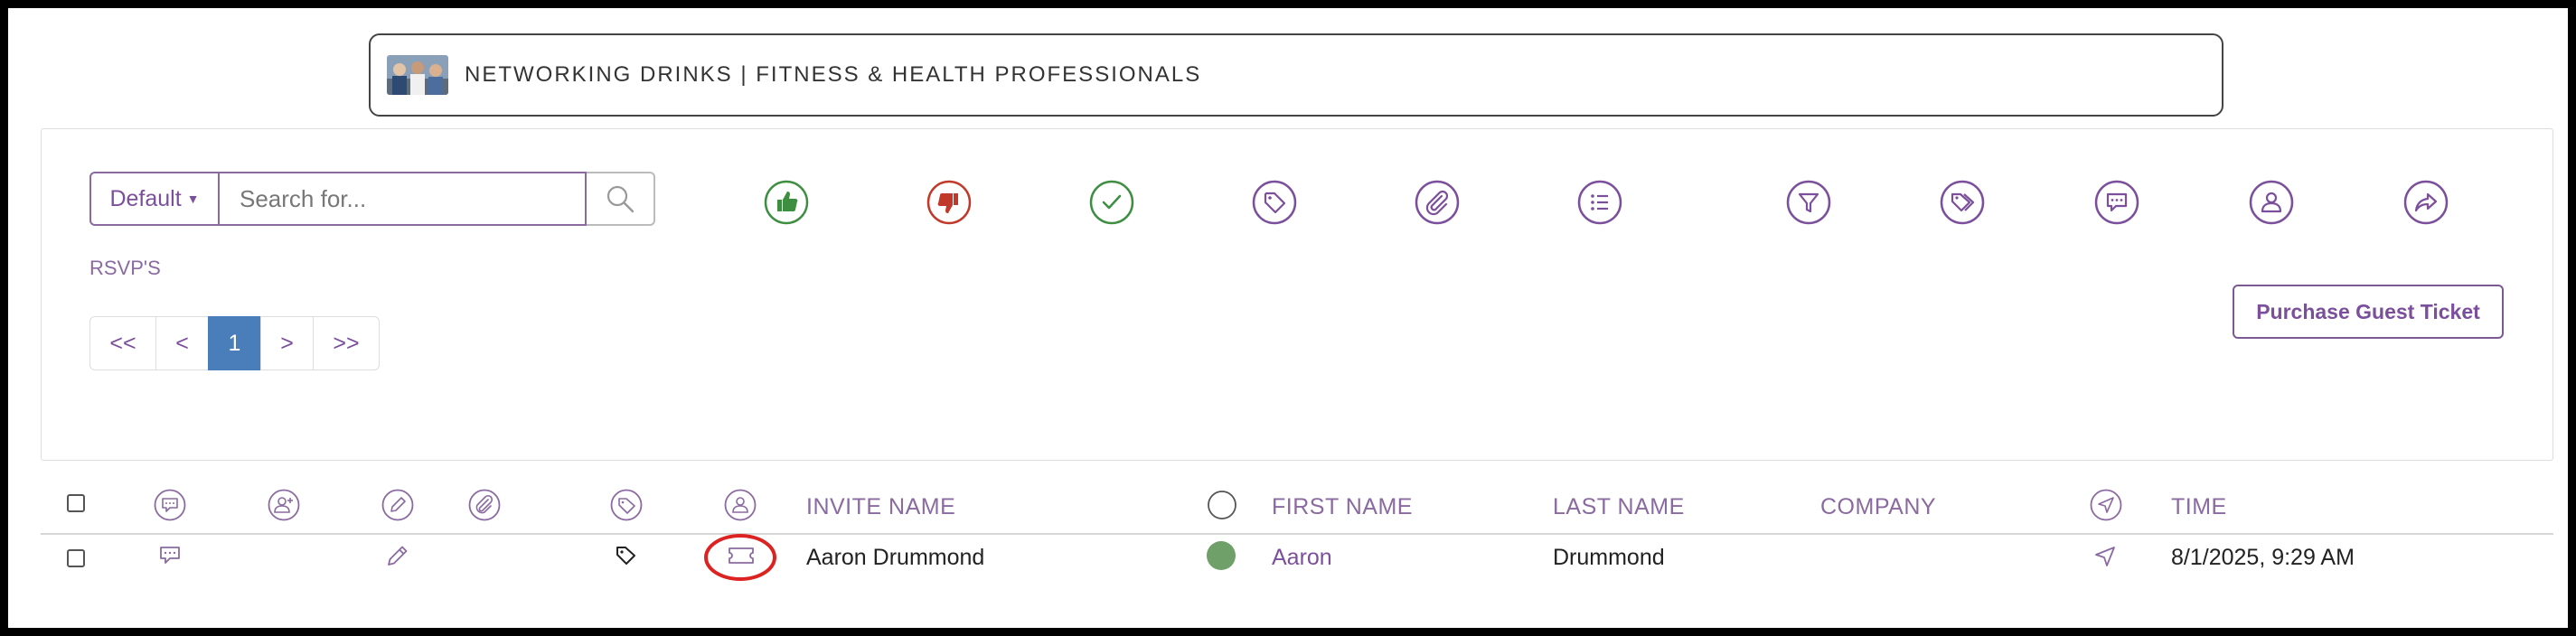  I want to click on page-first-button: <<, so click(123, 343).